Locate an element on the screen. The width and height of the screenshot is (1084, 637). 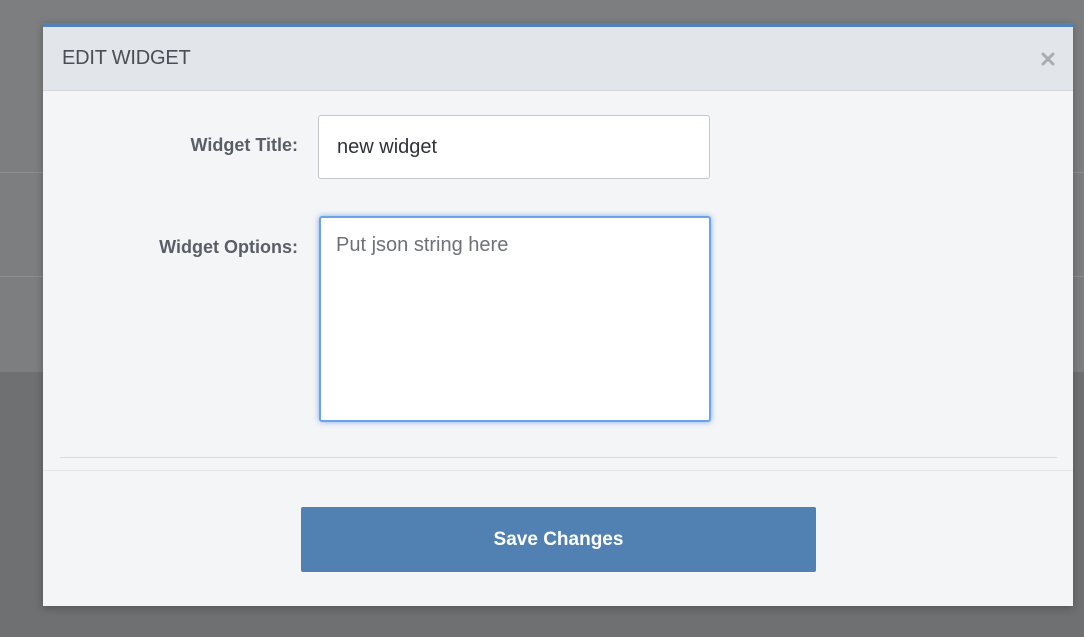
body-divider is located at coordinates (558, 457).